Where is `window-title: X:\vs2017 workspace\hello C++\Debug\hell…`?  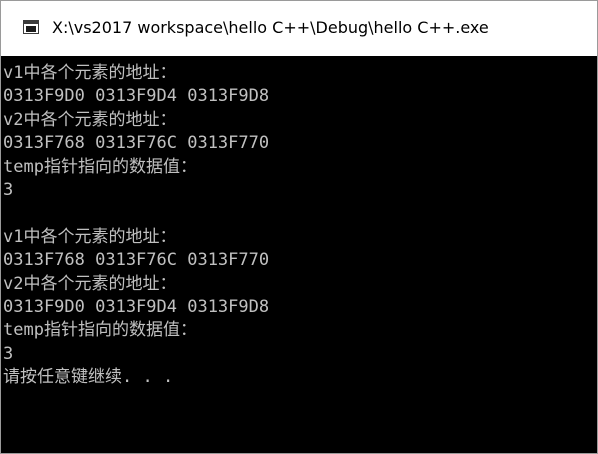
window-title: X:\vs2017 workspace\hello C++\Debug\hell… is located at coordinates (270, 27).